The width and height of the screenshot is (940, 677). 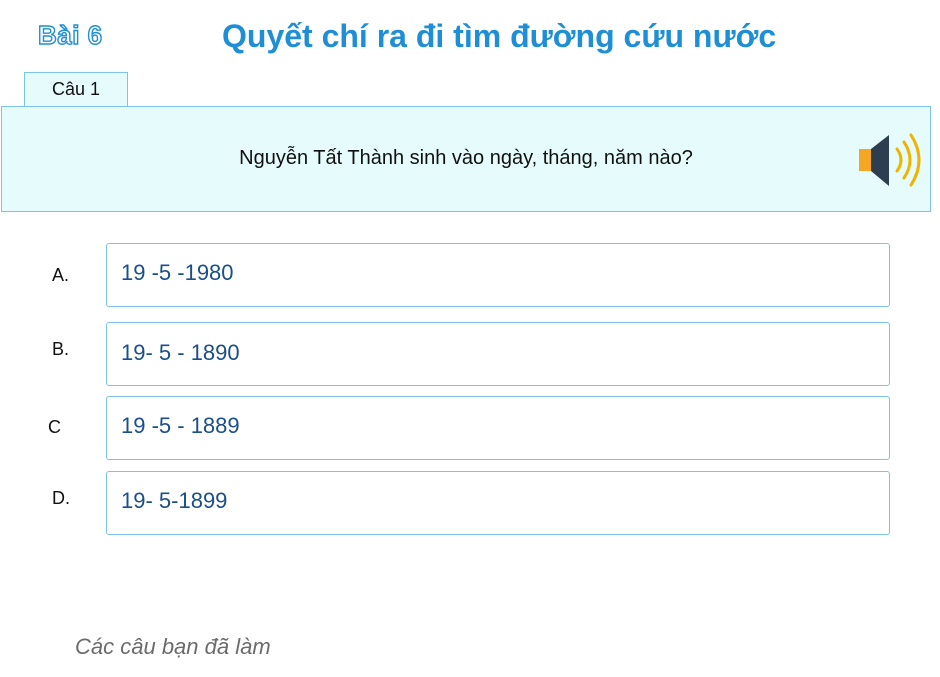 I want to click on speaker-cone, so click(x=880, y=160).